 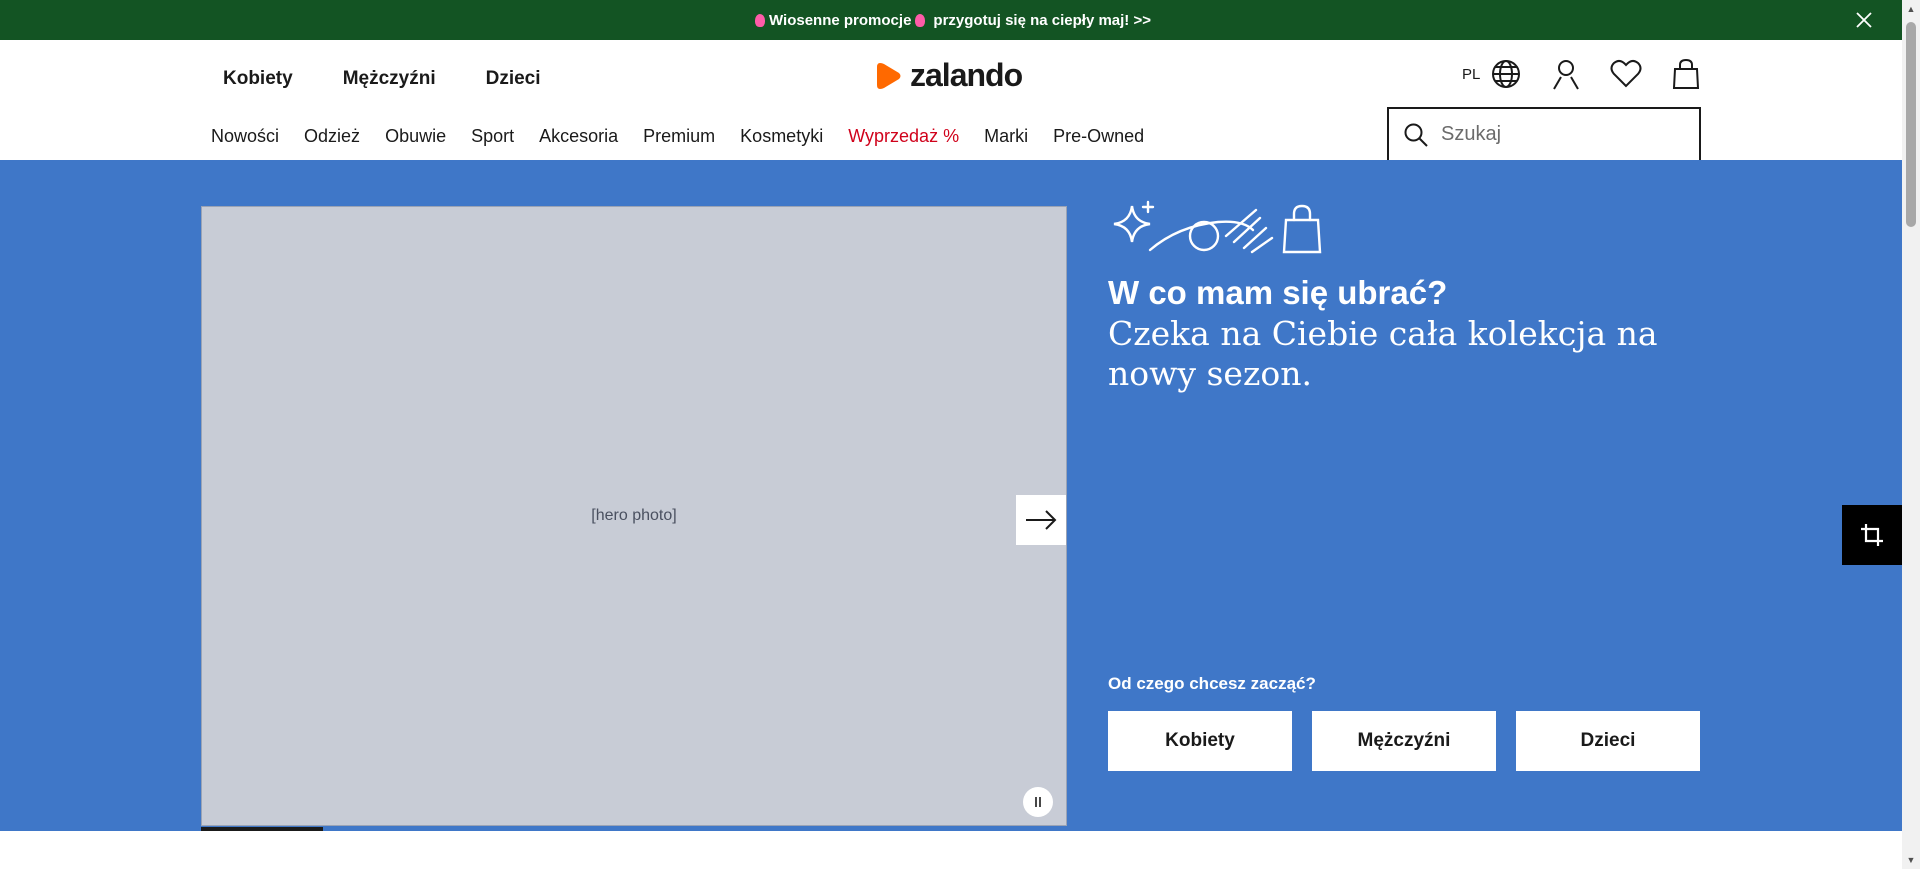 What do you see at coordinates (262, 829) in the screenshot?
I see `carousel-progress` at bounding box center [262, 829].